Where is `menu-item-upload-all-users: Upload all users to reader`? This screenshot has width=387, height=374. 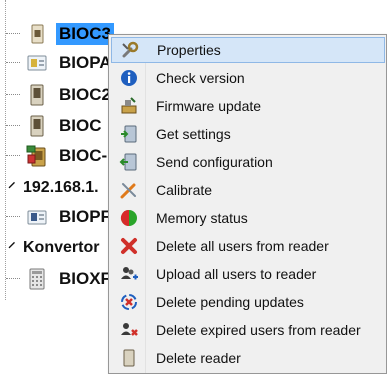
menu-item-upload-all-users: Upload all users to reader is located at coordinates (248, 274).